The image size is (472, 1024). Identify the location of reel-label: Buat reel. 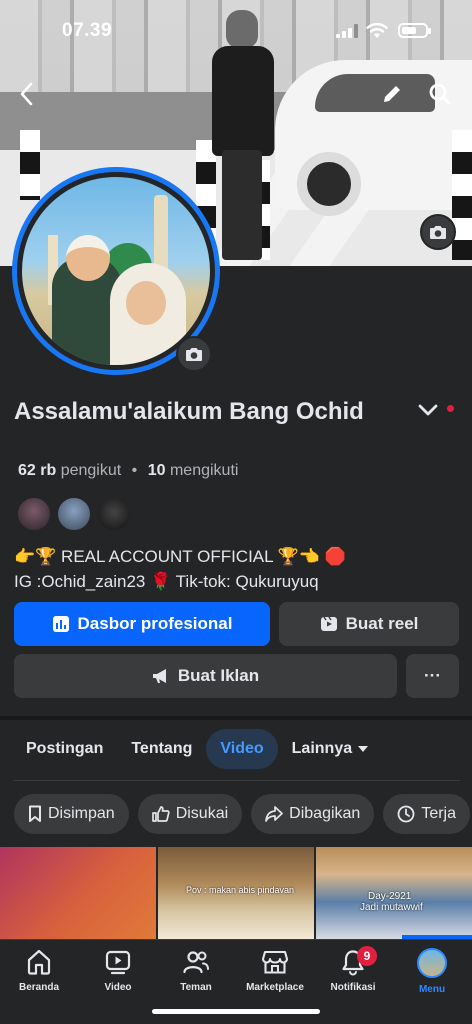
(382, 623).